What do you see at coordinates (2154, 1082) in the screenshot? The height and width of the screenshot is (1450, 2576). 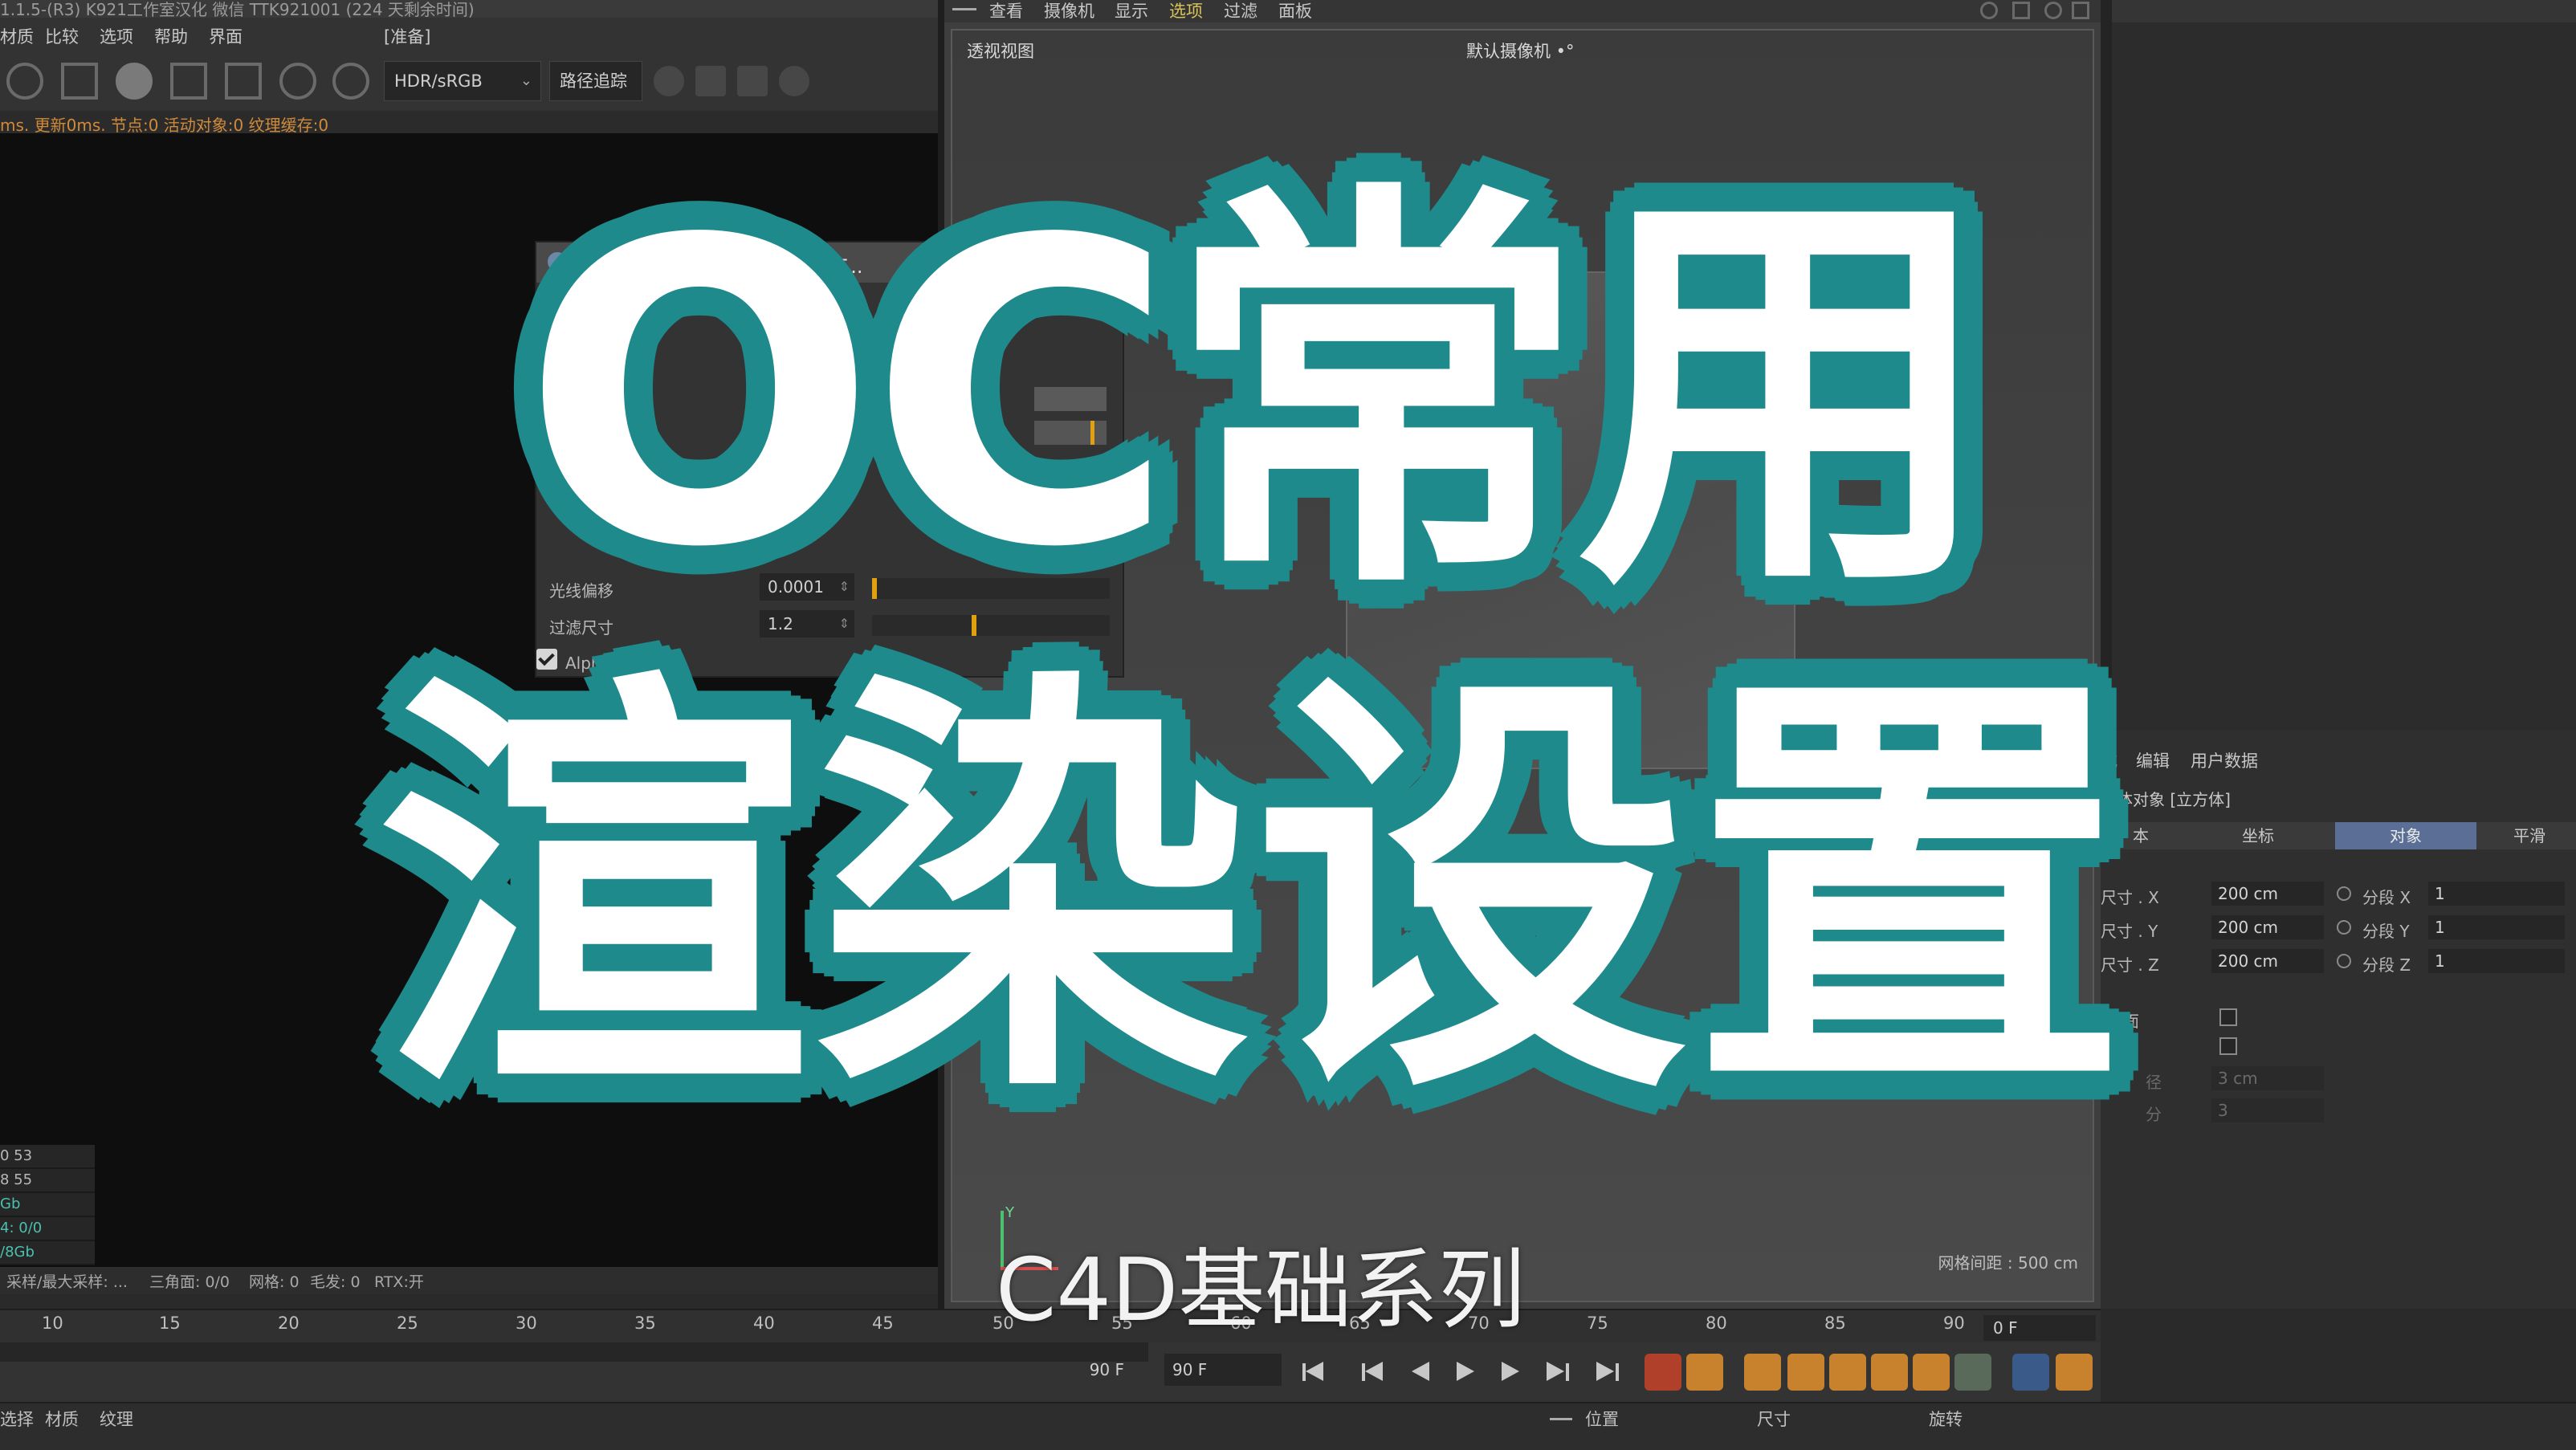 I see `fillet-radius-label: 径` at bounding box center [2154, 1082].